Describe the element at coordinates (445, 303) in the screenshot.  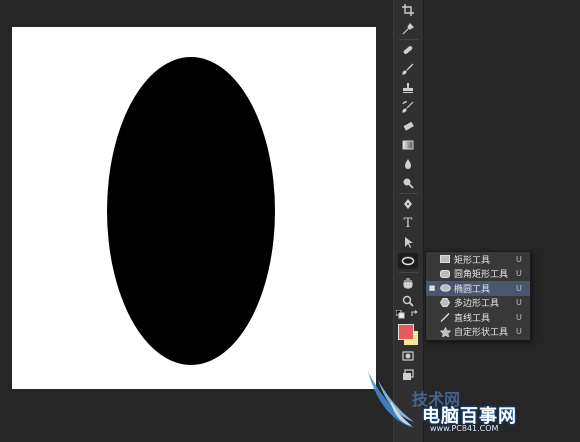
I see `polygon-icon` at that location.